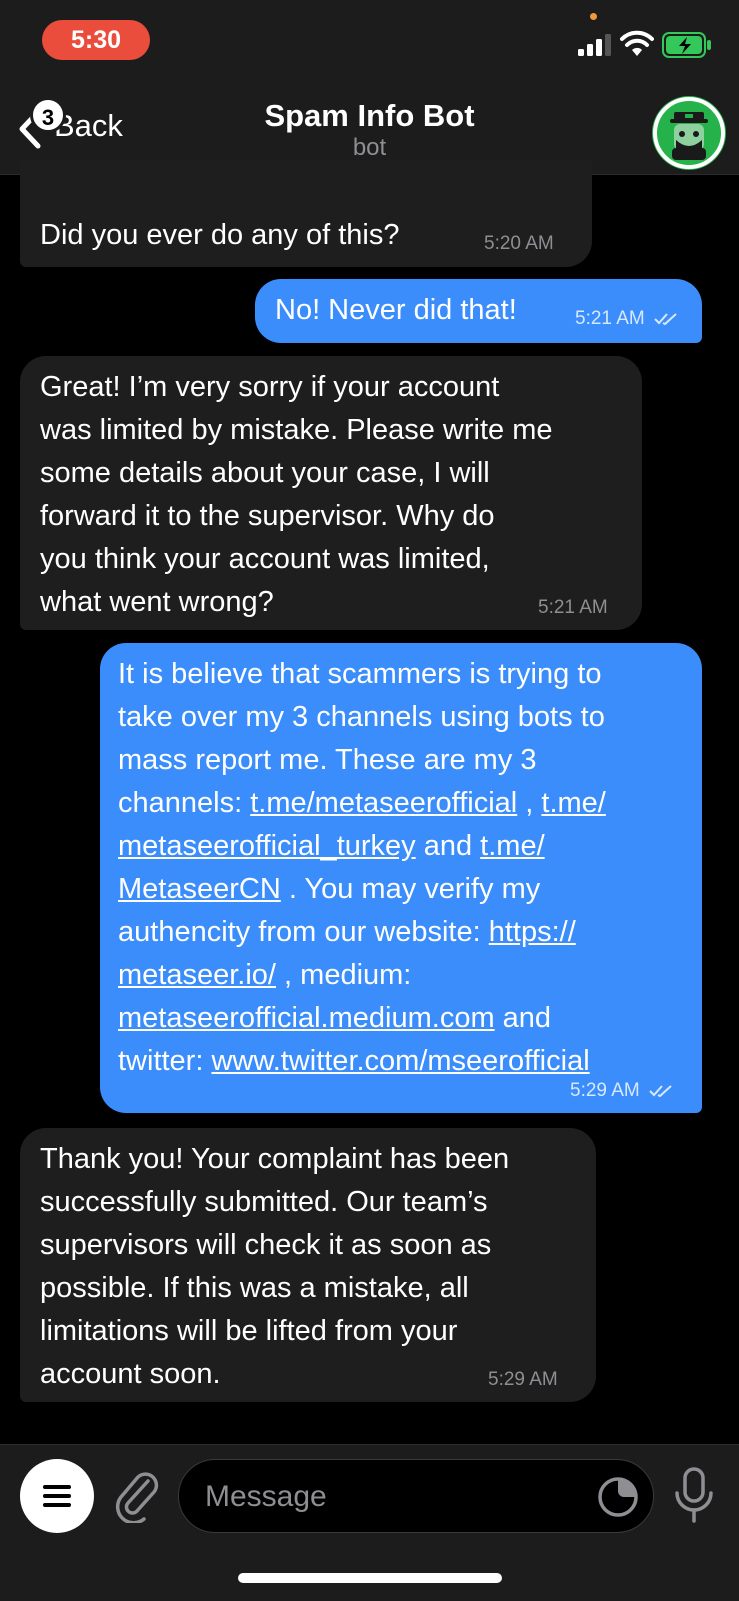 The height and width of the screenshot is (1601, 739). Describe the element at coordinates (264, 1202) in the screenshot. I see `message-line: successfully submitted. Our team’s` at that location.